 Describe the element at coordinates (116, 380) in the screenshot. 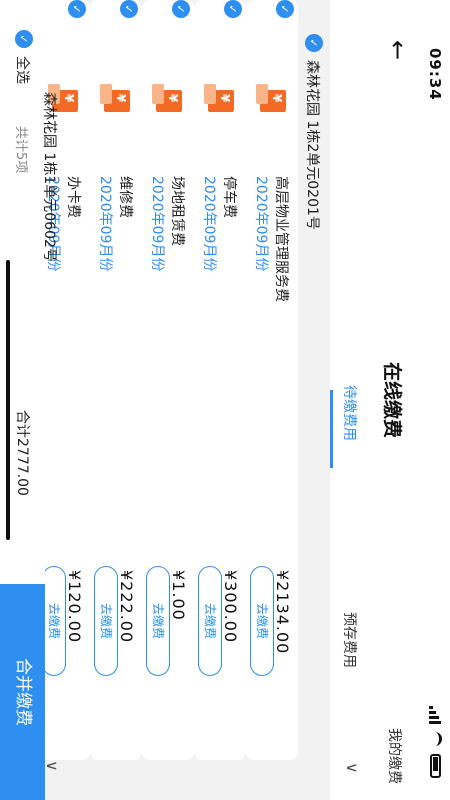

I see `fee-row: ✓ 维修费 2020年09月份 ¥222.00 去缴费` at that location.